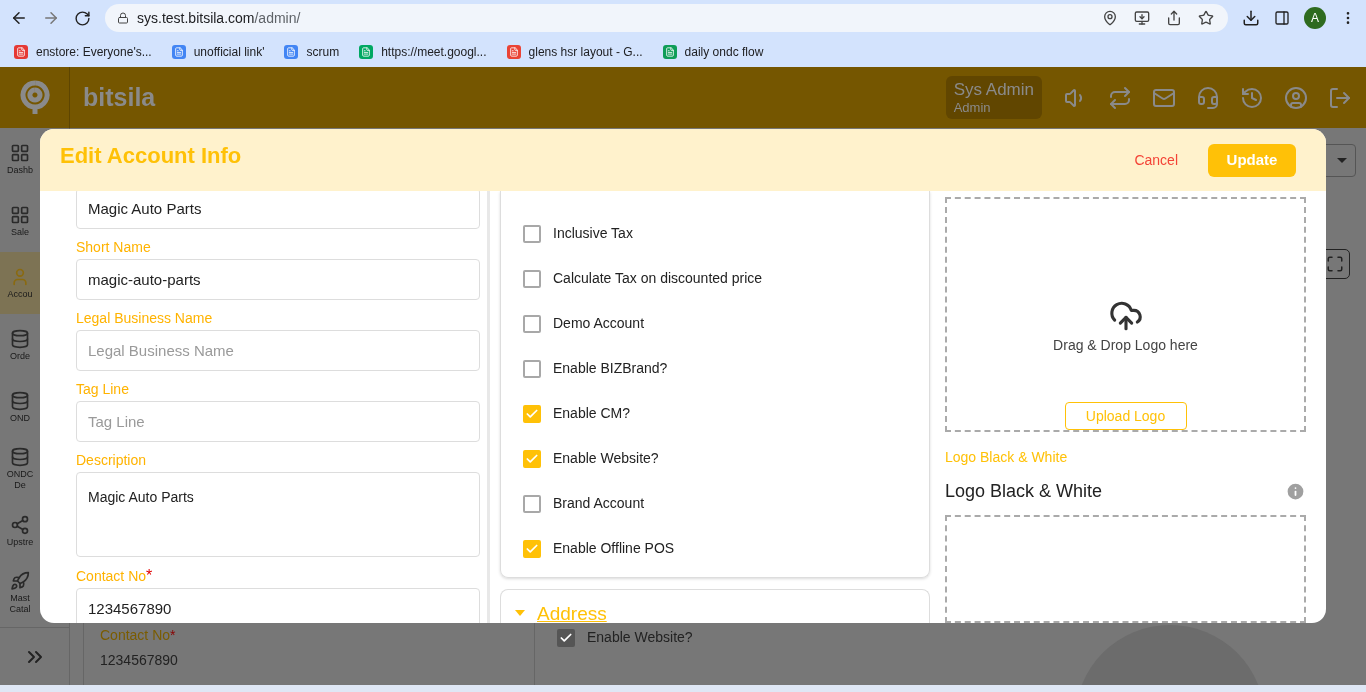 The width and height of the screenshot is (1366, 692). What do you see at coordinates (20, 581) in the screenshot?
I see `rocket-icon` at bounding box center [20, 581].